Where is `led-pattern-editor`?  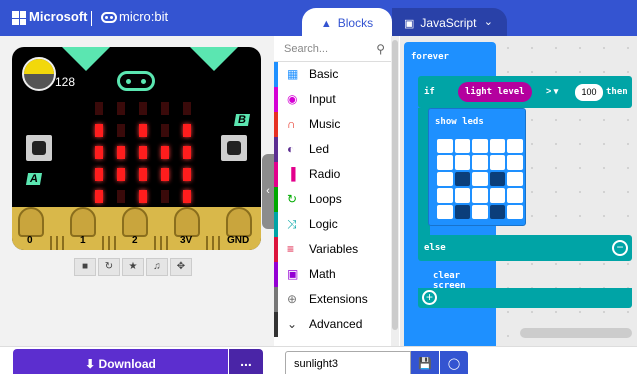 led-pattern-editor is located at coordinates (480, 179).